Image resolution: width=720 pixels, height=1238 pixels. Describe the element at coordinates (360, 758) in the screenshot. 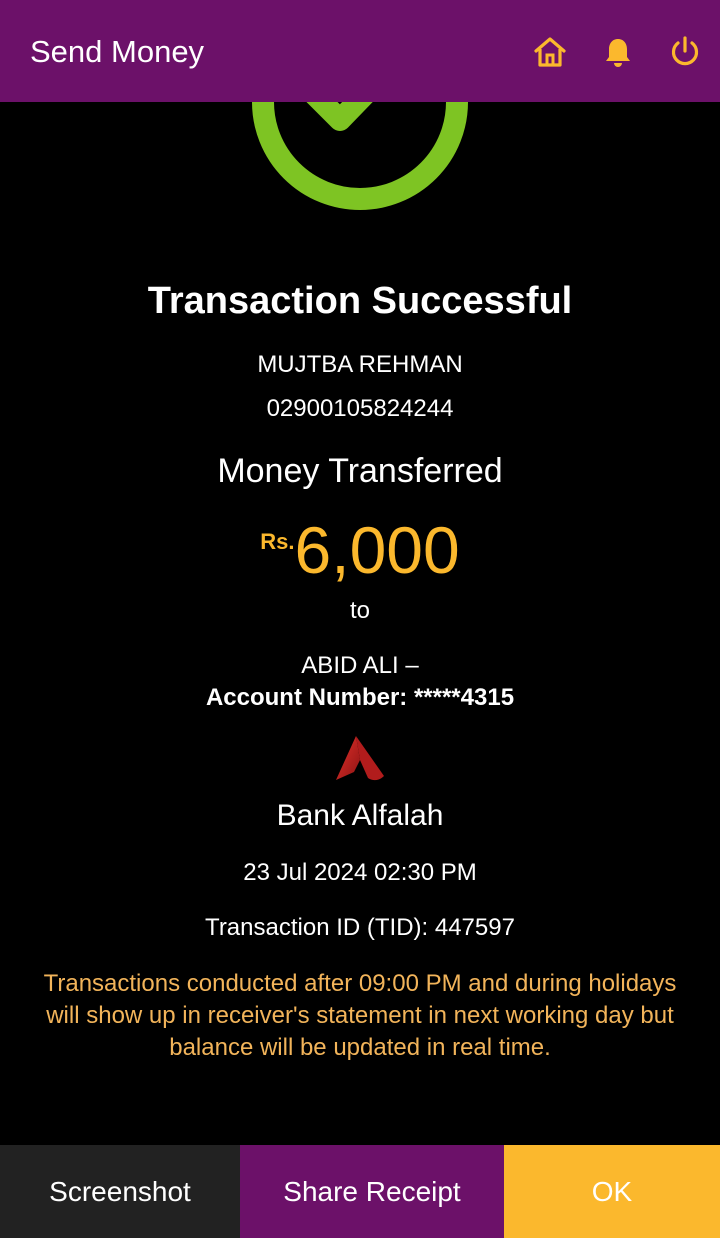

I see `bank-alfalah-logo` at that location.